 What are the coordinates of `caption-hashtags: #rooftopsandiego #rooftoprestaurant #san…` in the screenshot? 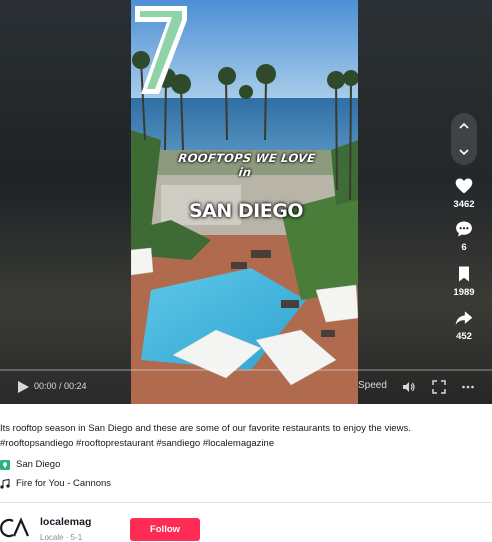 It's located at (246, 443).